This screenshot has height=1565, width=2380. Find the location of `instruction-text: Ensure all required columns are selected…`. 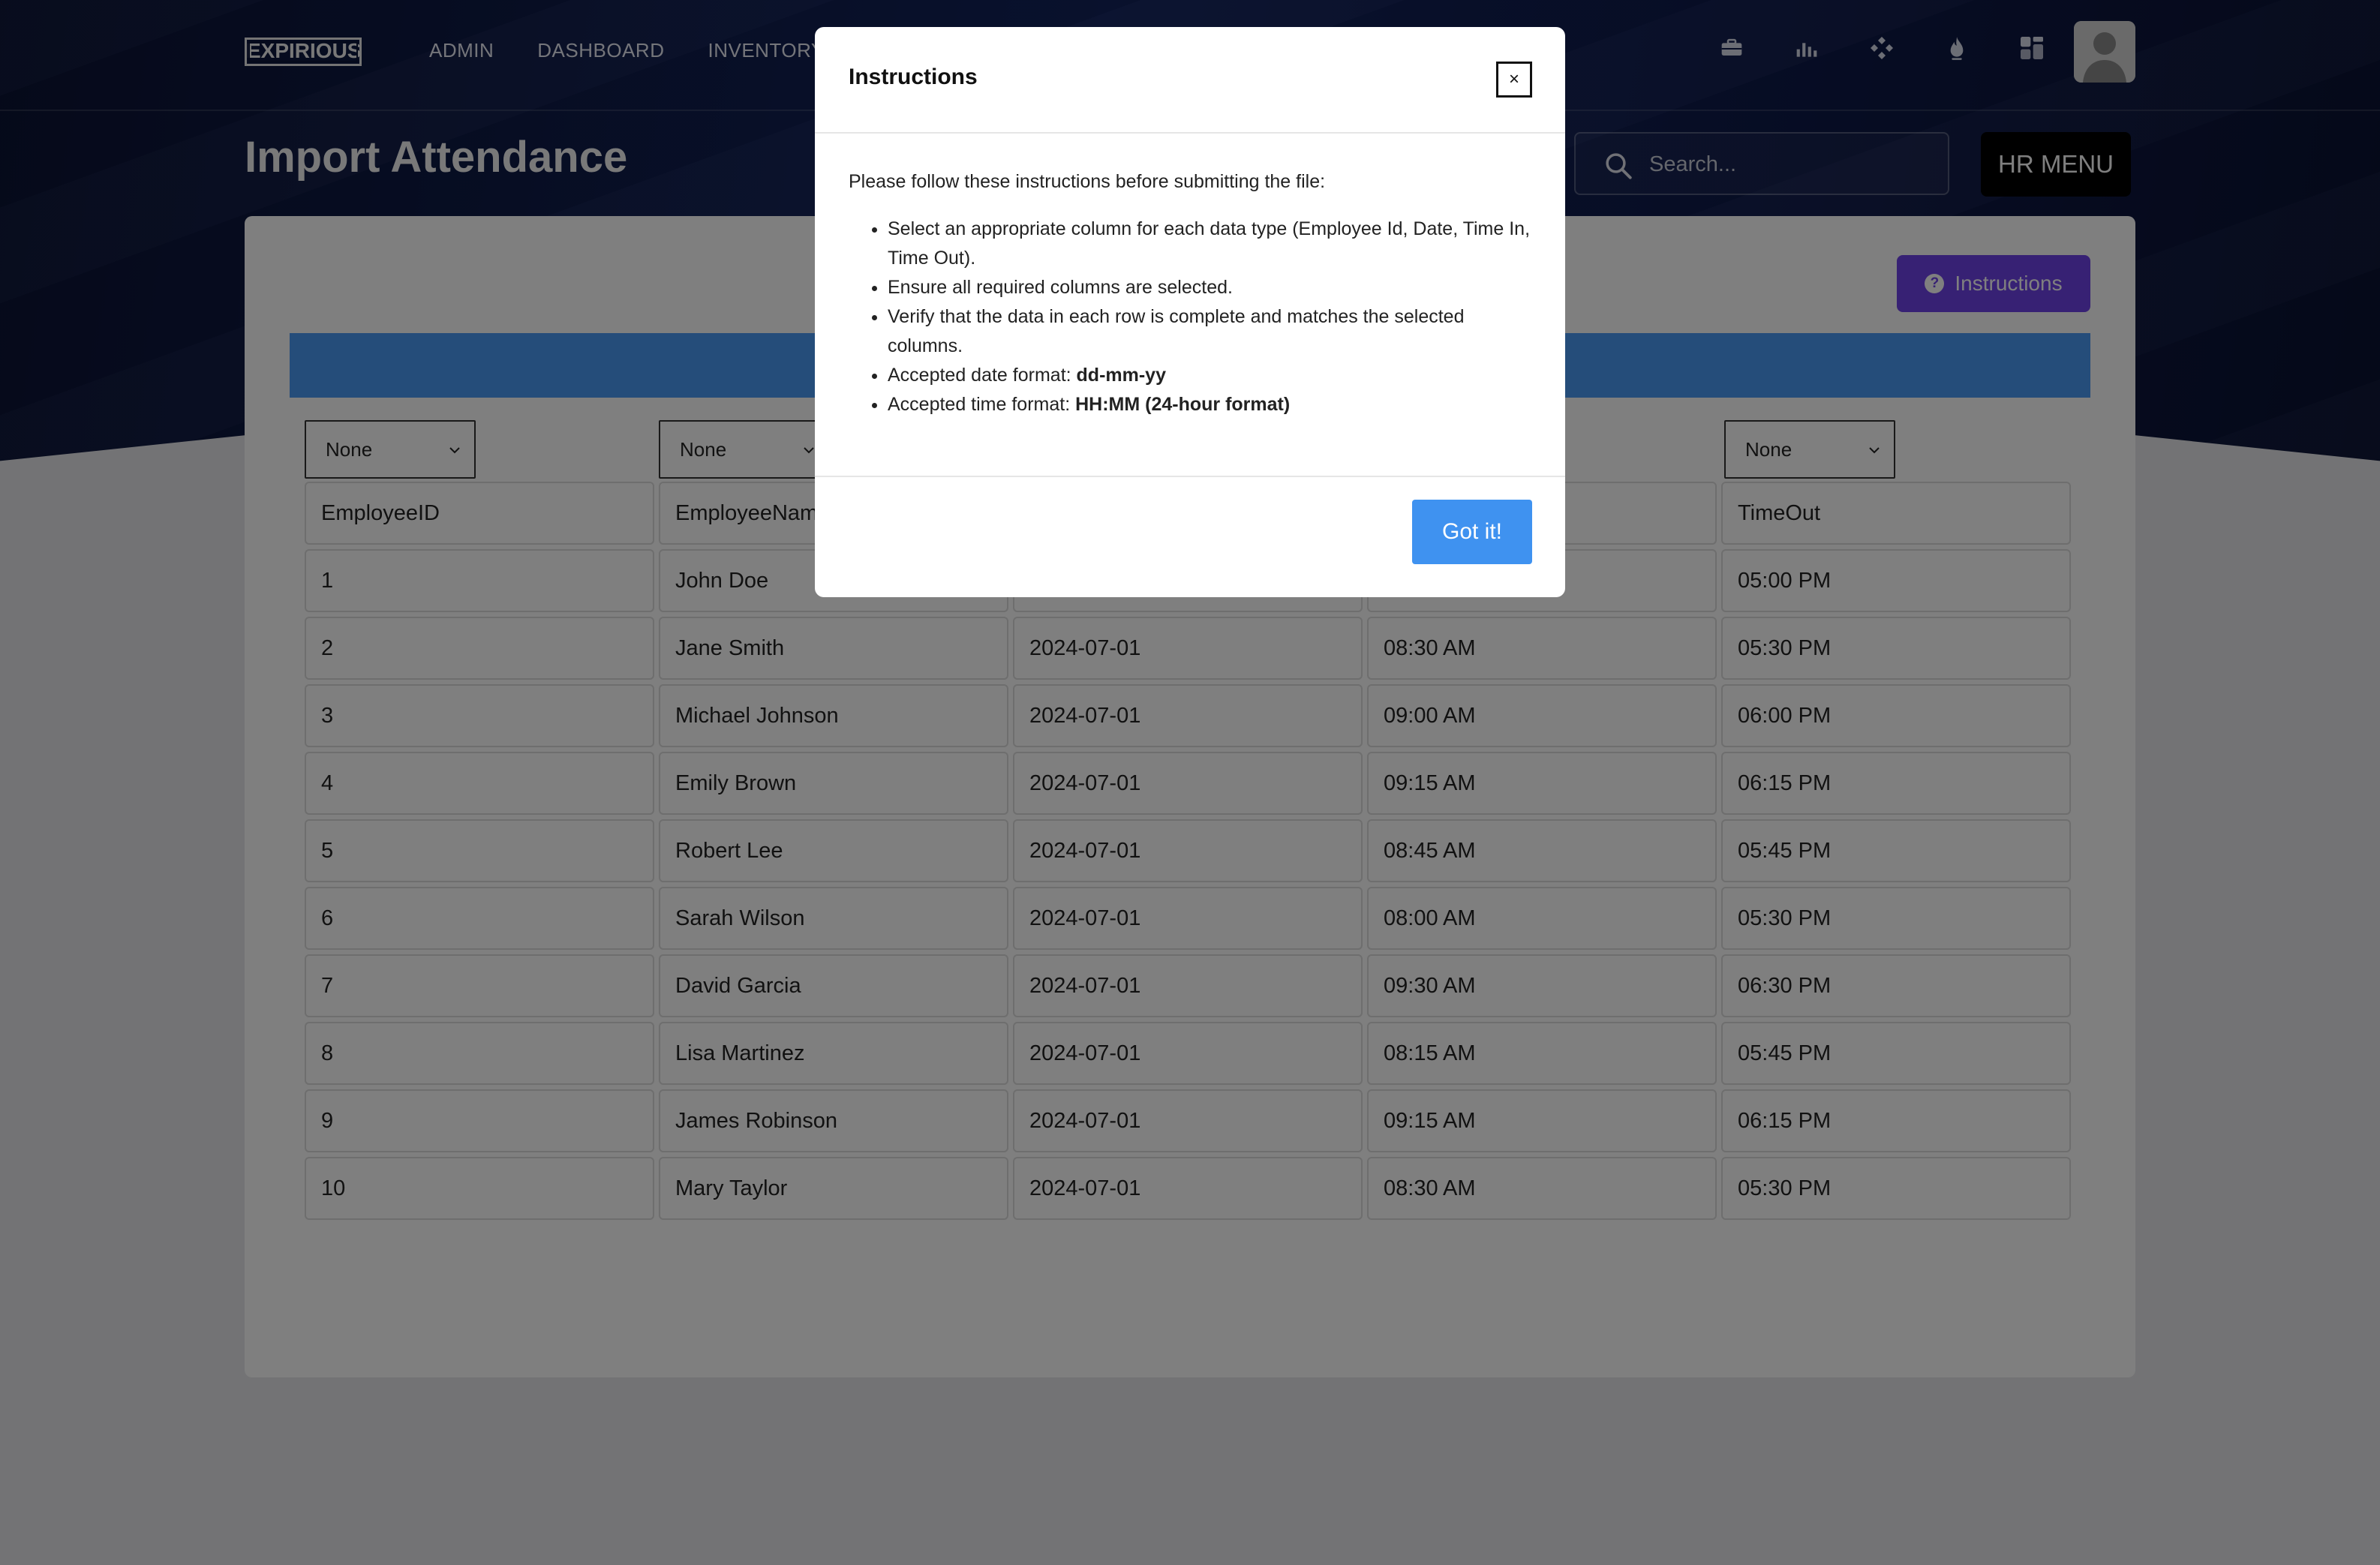

instruction-text: Ensure all required columns are selected… is located at coordinates (1060, 287).